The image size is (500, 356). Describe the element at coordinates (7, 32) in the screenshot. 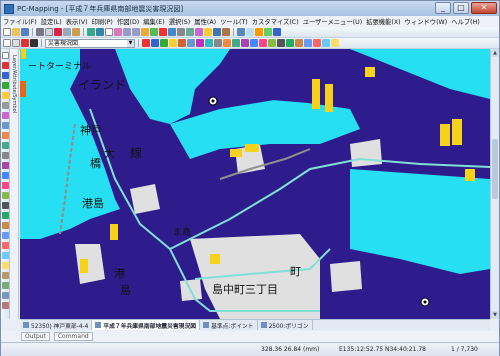

I see `new-file-icon` at that location.